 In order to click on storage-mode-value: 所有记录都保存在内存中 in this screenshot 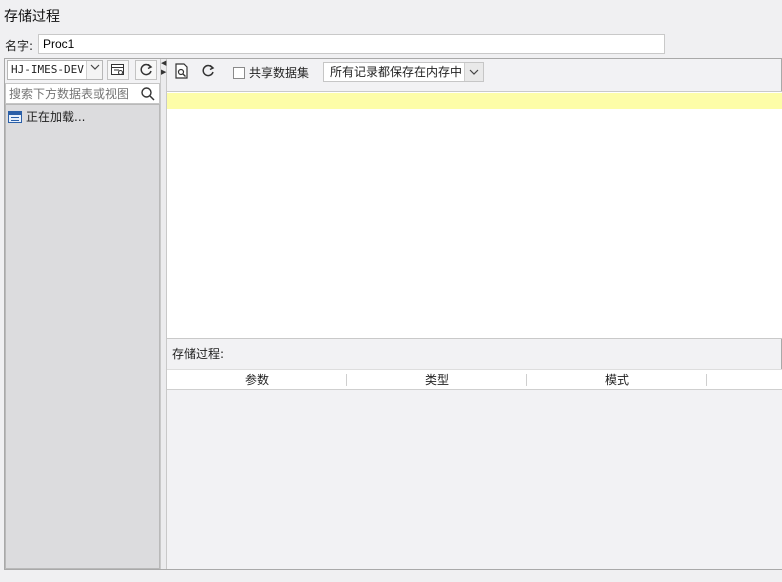, I will do `click(396, 72)`.